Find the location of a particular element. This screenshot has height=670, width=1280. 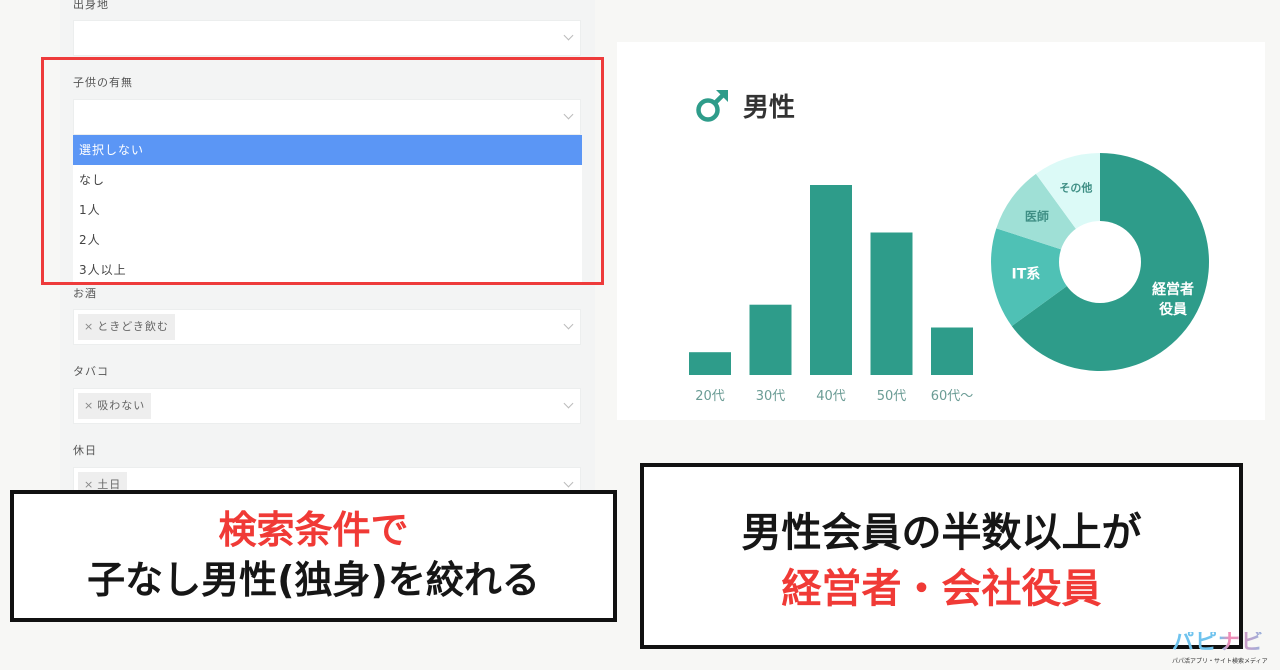

tag-label: 吸わない is located at coordinates (121, 405).